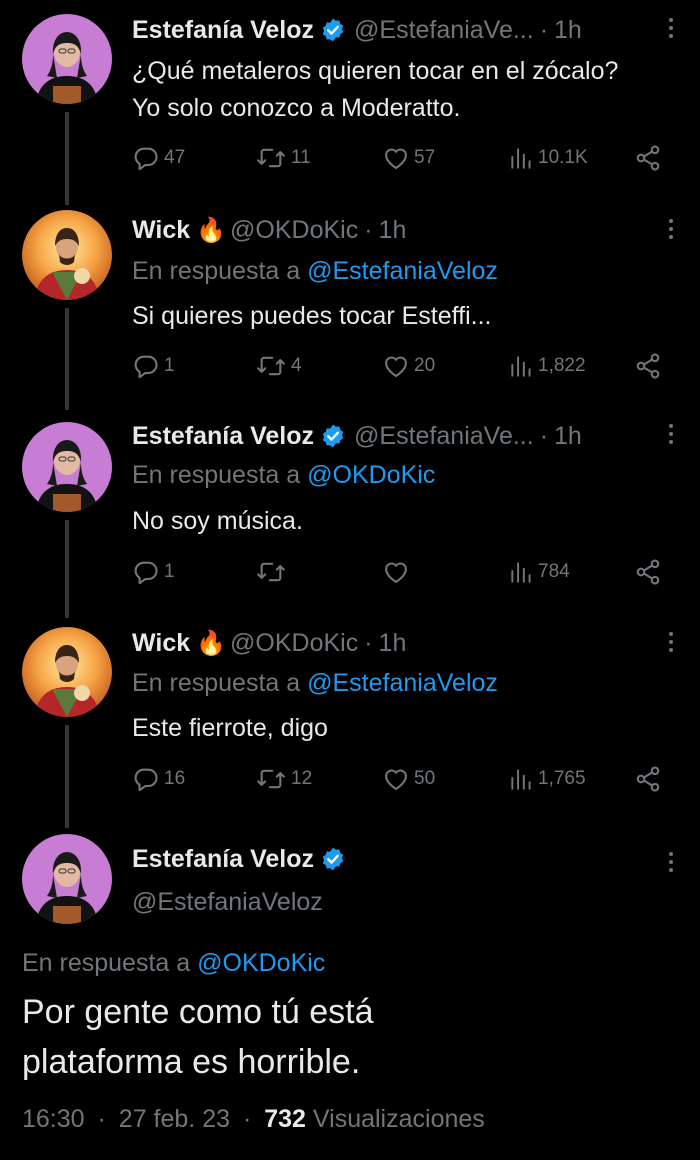 This screenshot has width=700, height=1160. I want to click on action-bar: 47 11 57 10.1K, so click(399, 158).